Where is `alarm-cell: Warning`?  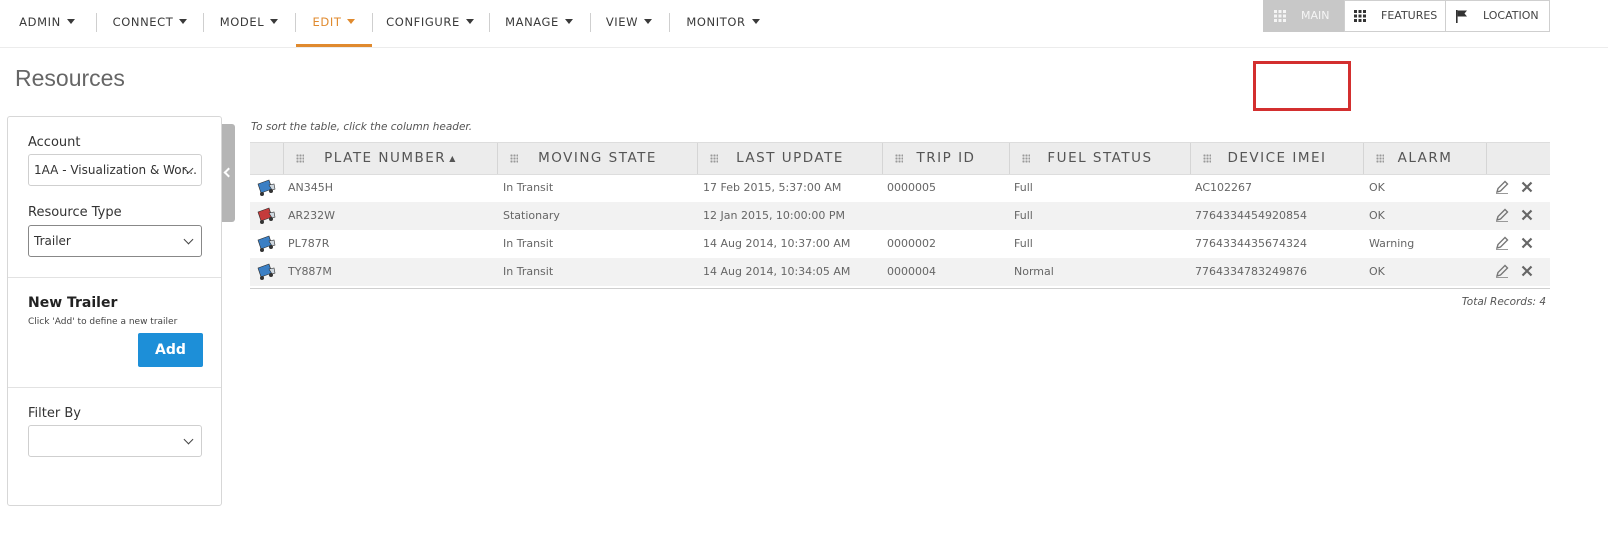
alarm-cell: Warning is located at coordinates (1392, 243).